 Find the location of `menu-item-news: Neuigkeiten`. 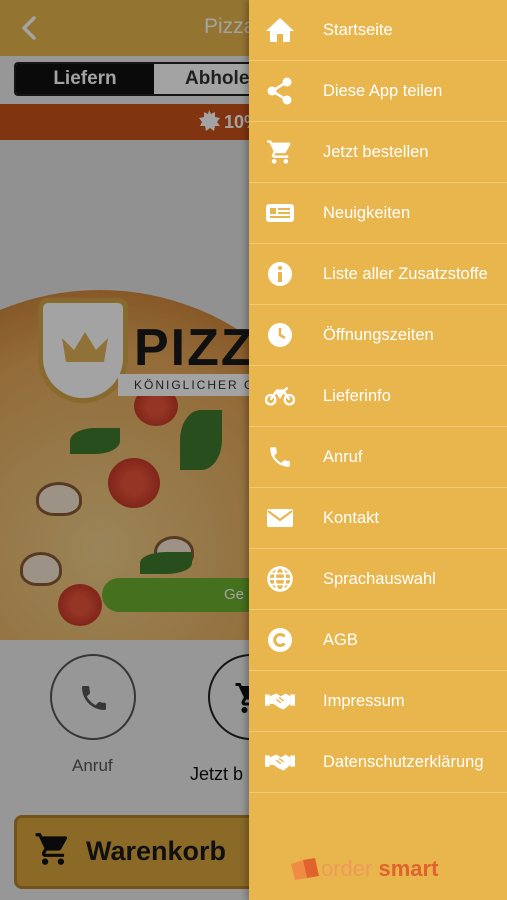

menu-item-news: Neuigkeiten is located at coordinates (378, 213).